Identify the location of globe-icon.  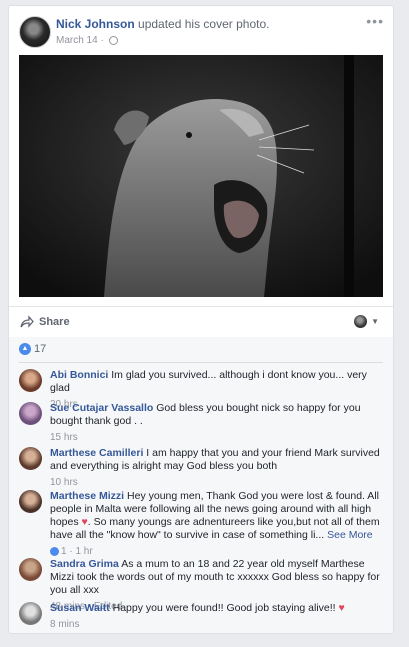
(113, 40).